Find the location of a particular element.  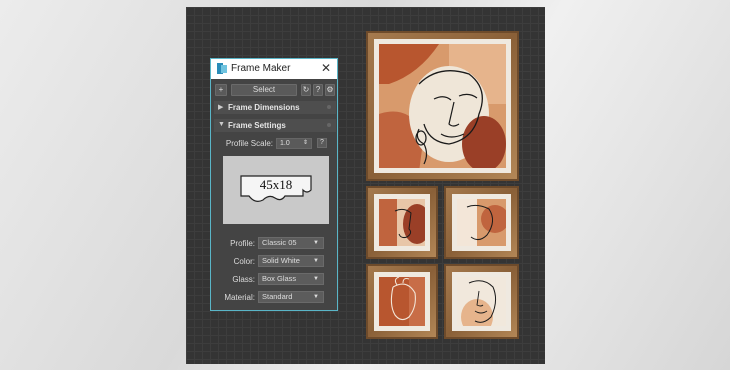

section-title: Frame Dimensions is located at coordinates (264, 107).